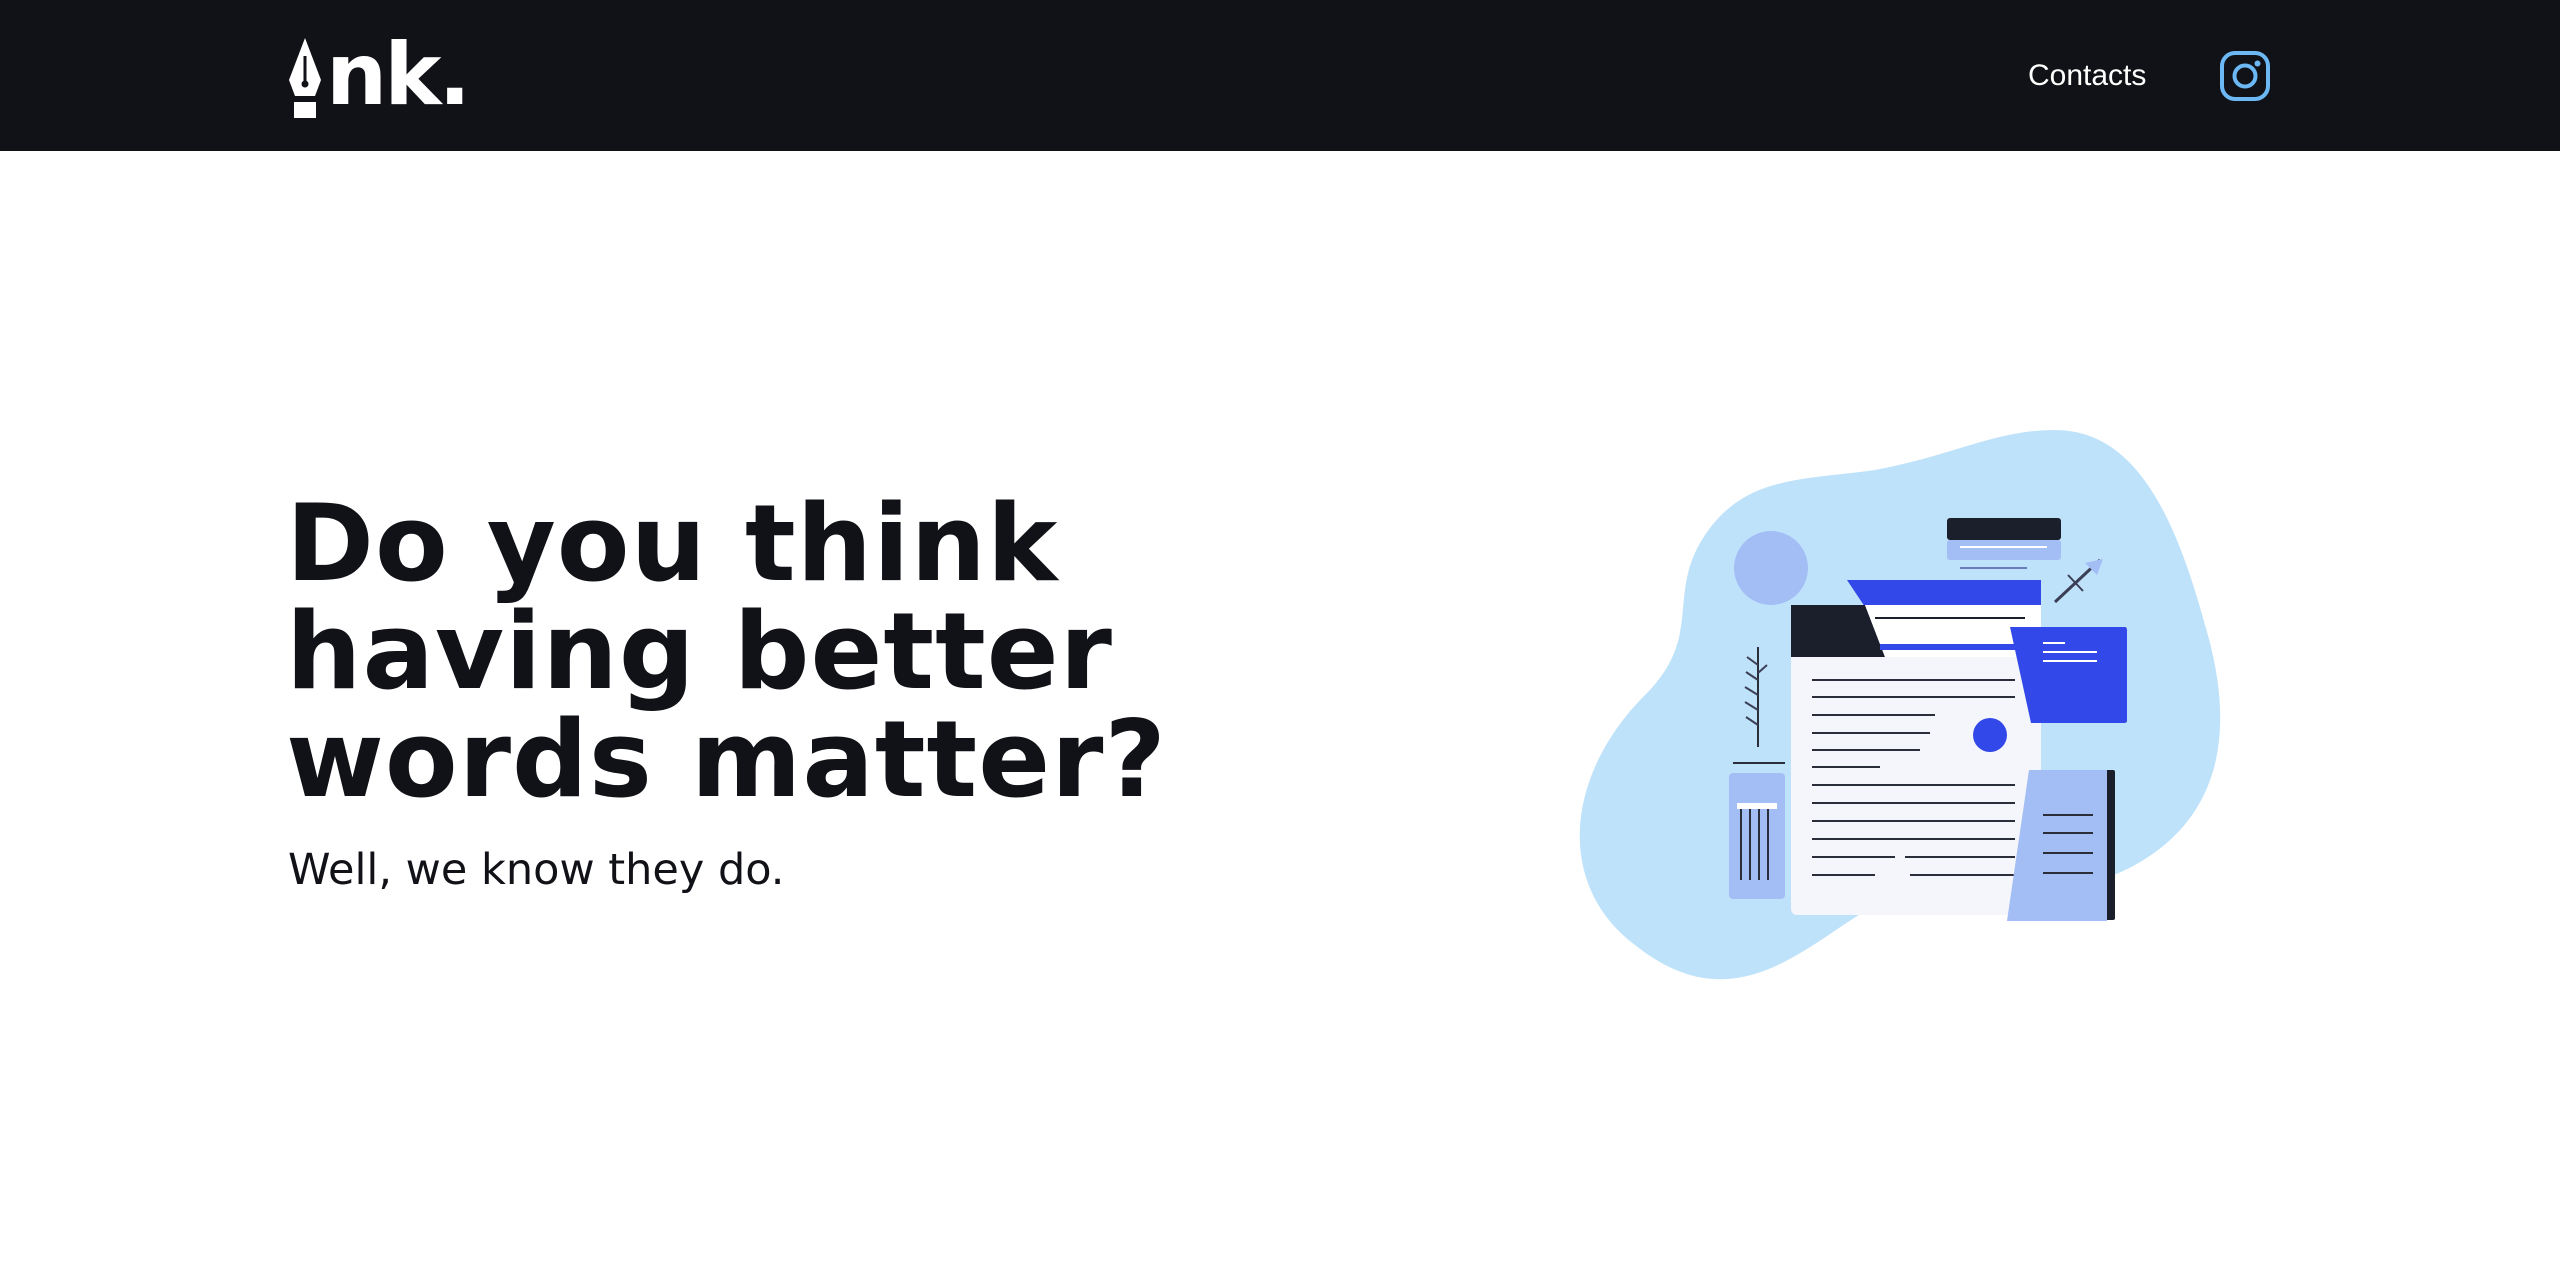 The height and width of the screenshot is (1286, 2560). Describe the element at coordinates (726, 759) in the screenshot. I see `headline-line-3: words matter?` at that location.